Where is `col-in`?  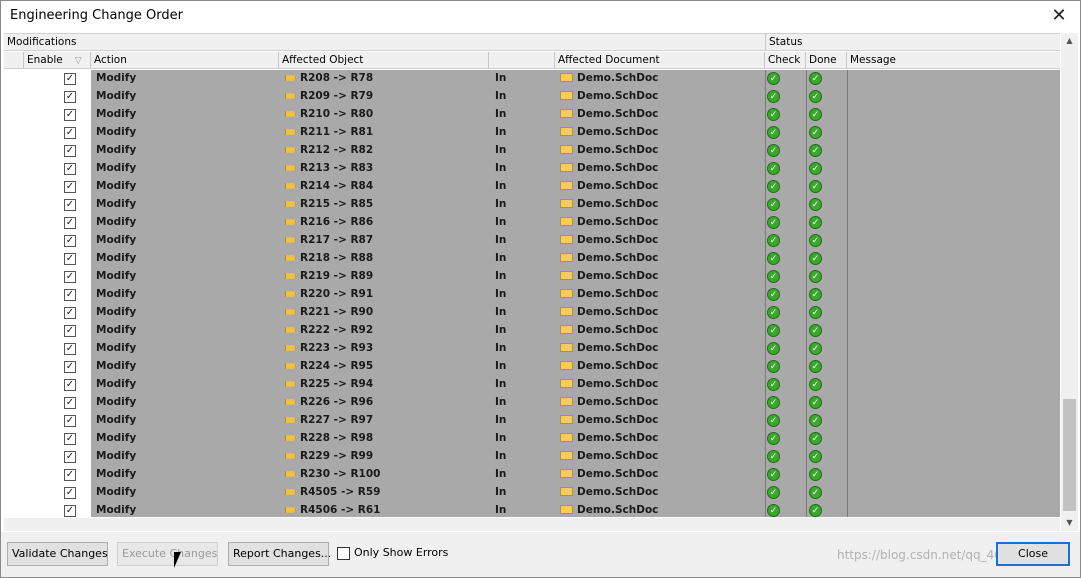
col-in is located at coordinates (522, 60).